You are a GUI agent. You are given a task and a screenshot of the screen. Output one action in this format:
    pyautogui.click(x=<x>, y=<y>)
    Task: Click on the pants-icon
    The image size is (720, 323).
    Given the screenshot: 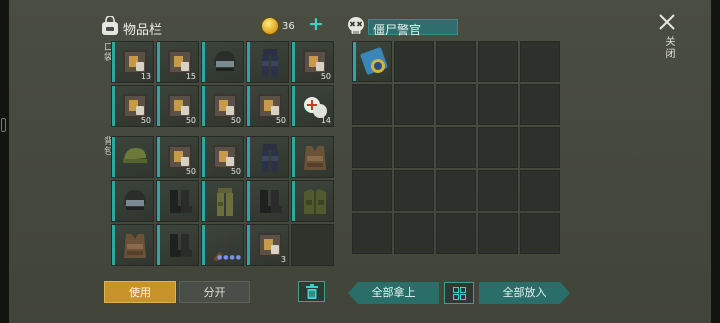 What is the action you would take?
    pyautogui.click(x=225, y=202)
    